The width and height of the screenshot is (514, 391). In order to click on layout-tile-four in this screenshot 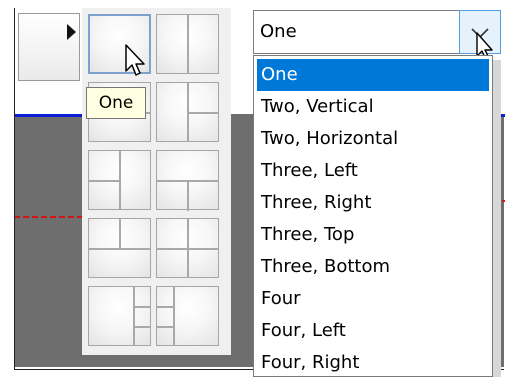, I will do `click(187, 248)`.